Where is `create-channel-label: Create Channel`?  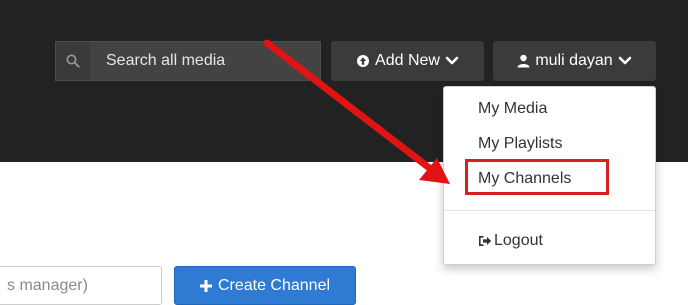 create-channel-label: Create Channel is located at coordinates (274, 285).